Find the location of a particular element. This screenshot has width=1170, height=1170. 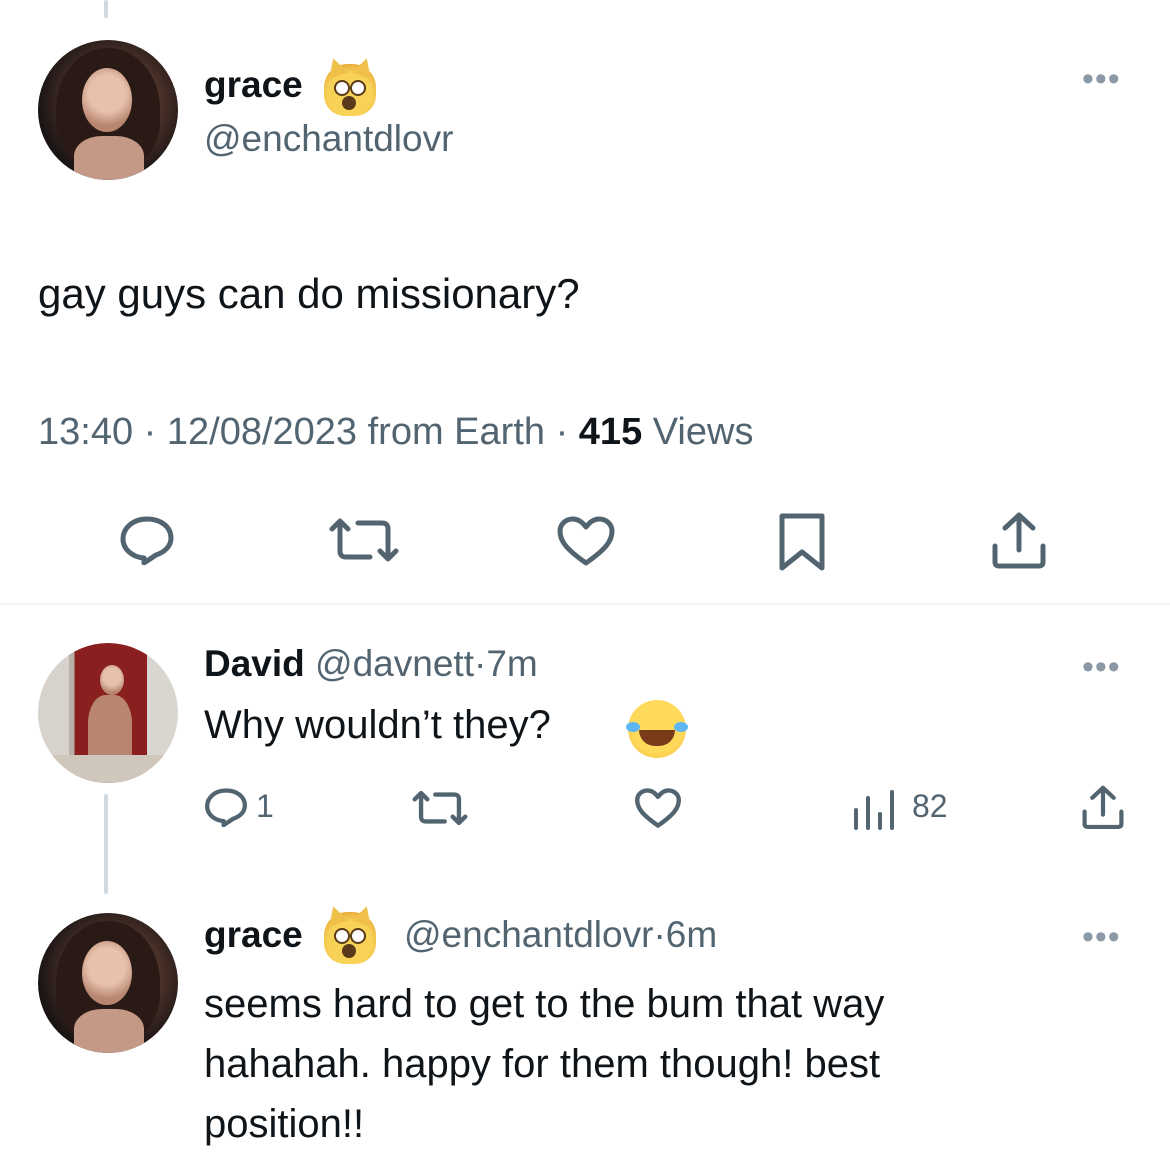

thread-line-mid is located at coordinates (106, 844).